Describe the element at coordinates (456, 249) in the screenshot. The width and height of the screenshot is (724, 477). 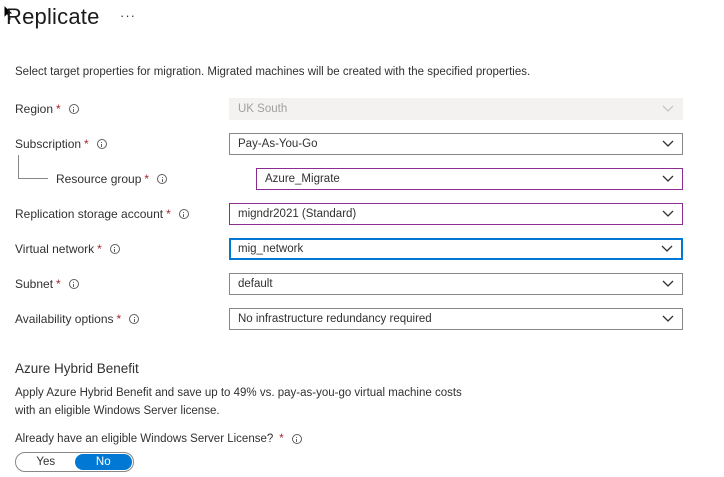
I see `virtual-network-dropdown: mig_network` at that location.